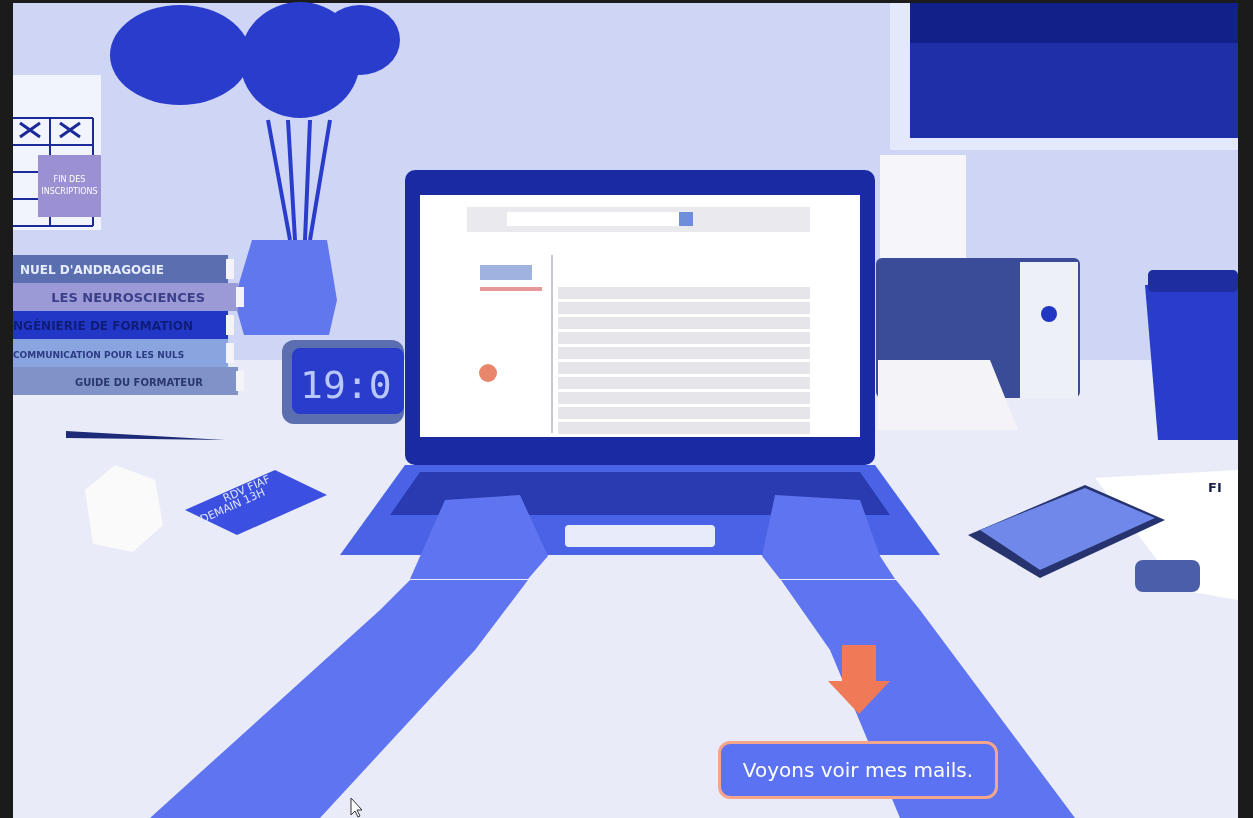 The image size is (1253, 818). I want to click on cursor-icon, so click(356, 807).